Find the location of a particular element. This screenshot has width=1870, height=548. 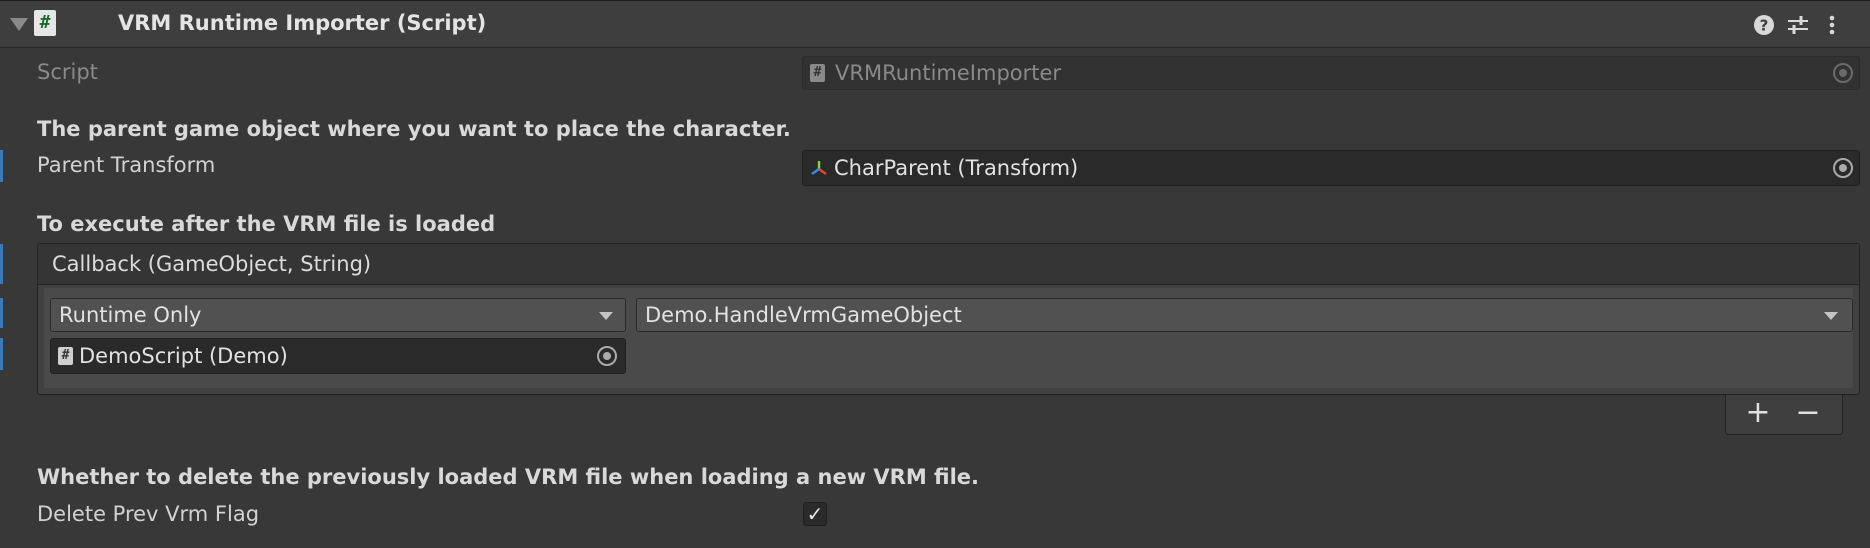

target-object-value: DemoScript (Demo) is located at coordinates (183, 356).